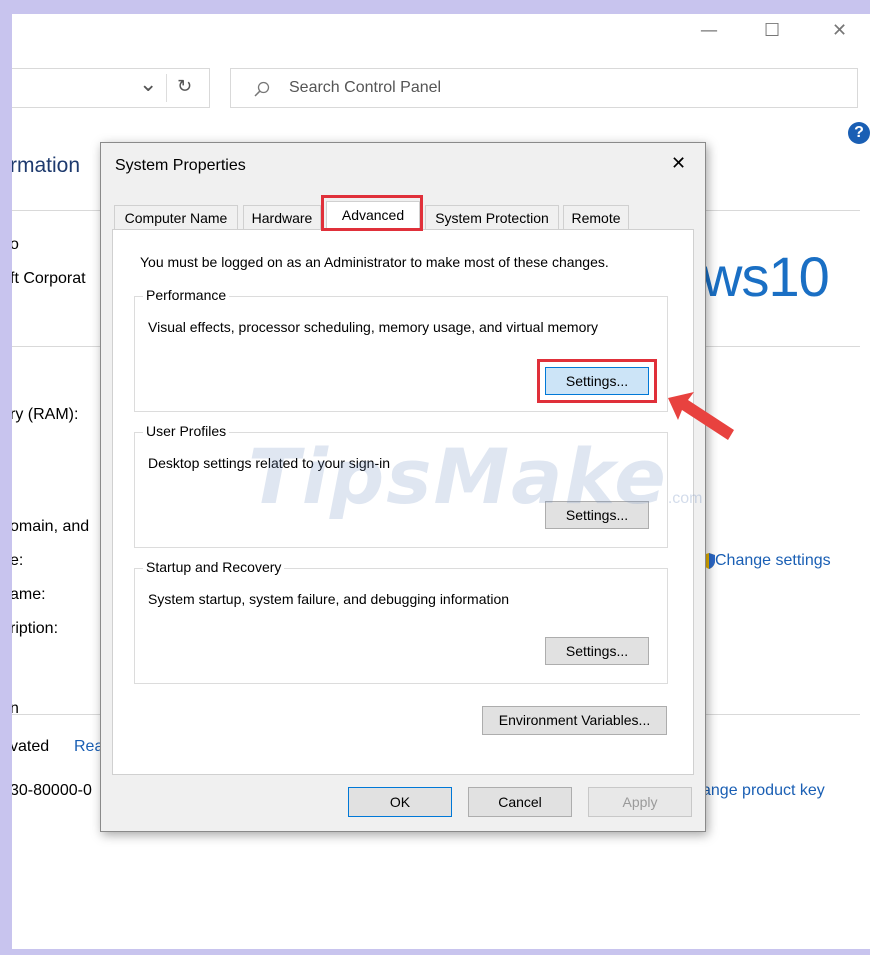  What do you see at coordinates (372, 213) in the screenshot?
I see `advanced-tab-highlight` at bounding box center [372, 213].